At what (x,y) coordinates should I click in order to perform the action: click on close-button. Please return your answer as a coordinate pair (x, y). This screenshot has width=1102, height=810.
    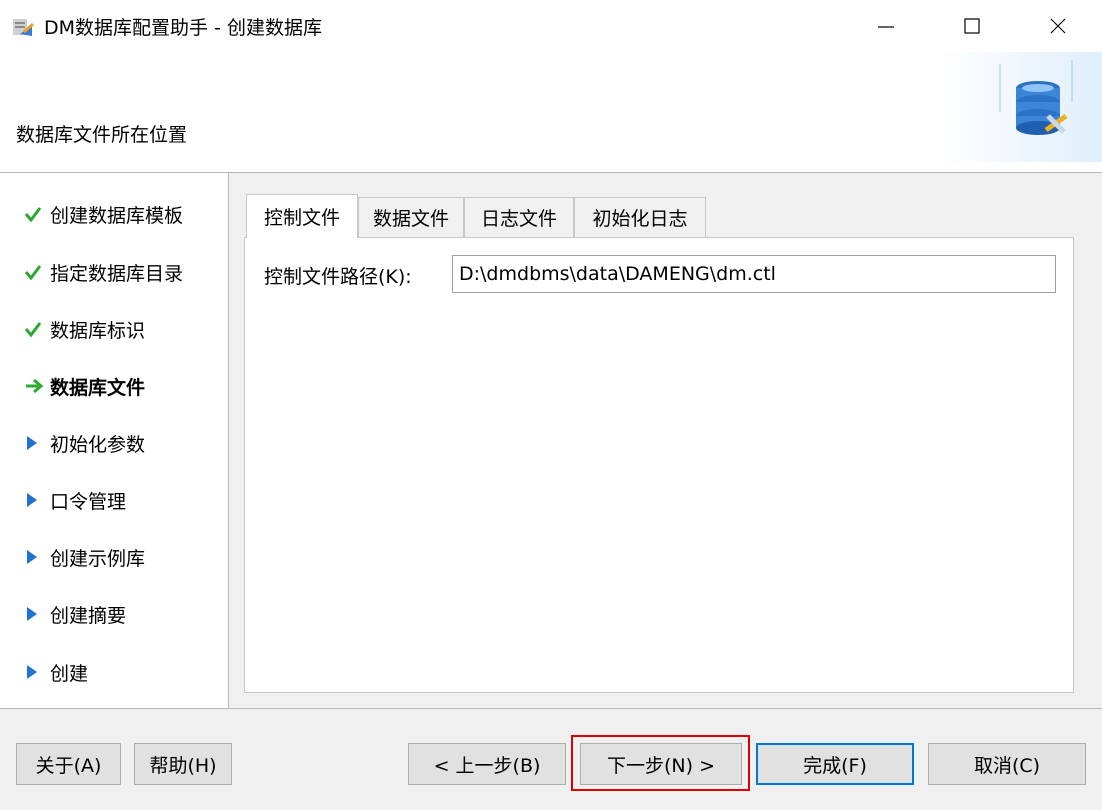
    Looking at the image, I should click on (1058, 26).